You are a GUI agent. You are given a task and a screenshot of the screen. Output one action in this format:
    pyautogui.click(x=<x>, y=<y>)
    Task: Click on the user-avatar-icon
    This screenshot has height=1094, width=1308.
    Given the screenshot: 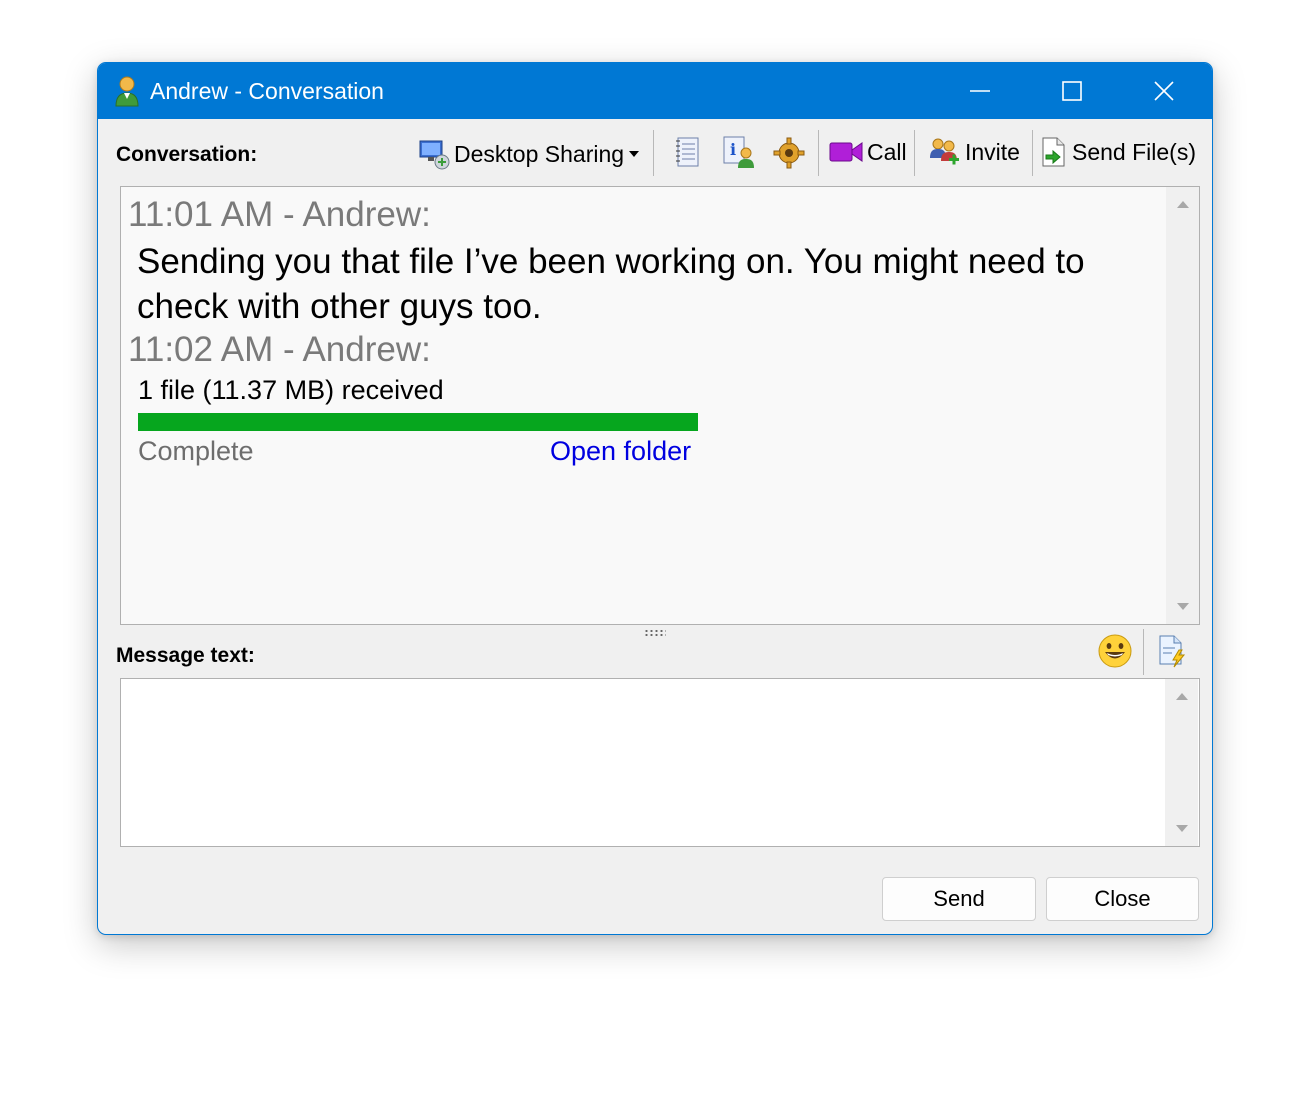 What is the action you would take?
    pyautogui.click(x=127, y=91)
    